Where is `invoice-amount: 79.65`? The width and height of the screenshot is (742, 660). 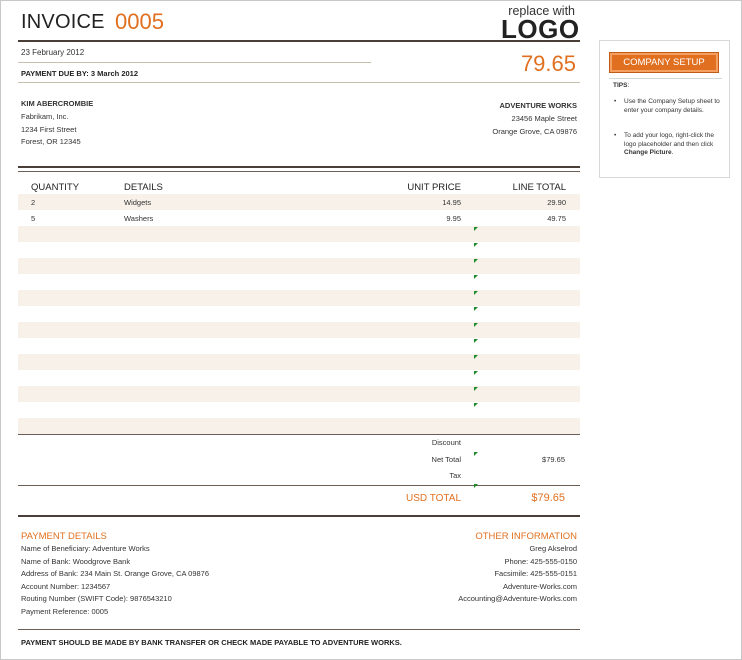 invoice-amount: 79.65 is located at coordinates (548, 63).